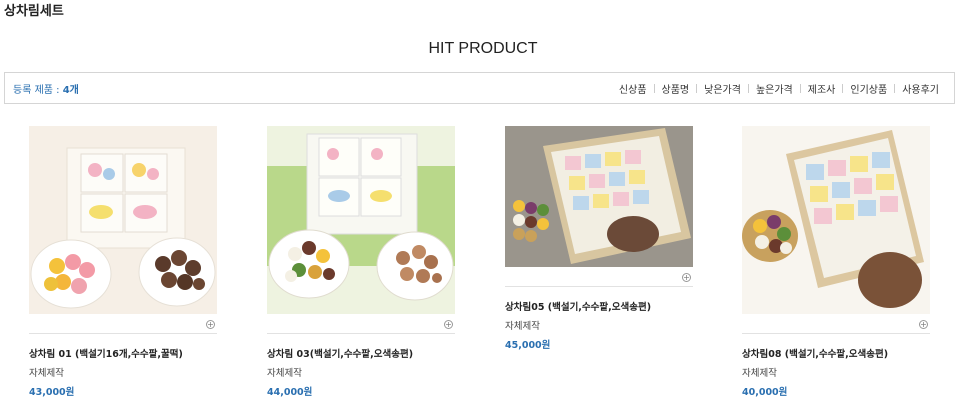 The width and height of the screenshot is (966, 409). What do you see at coordinates (599, 306) in the screenshot?
I see `product-name: 상차림05 (백설기,수수팥,오색송편)` at bounding box center [599, 306].